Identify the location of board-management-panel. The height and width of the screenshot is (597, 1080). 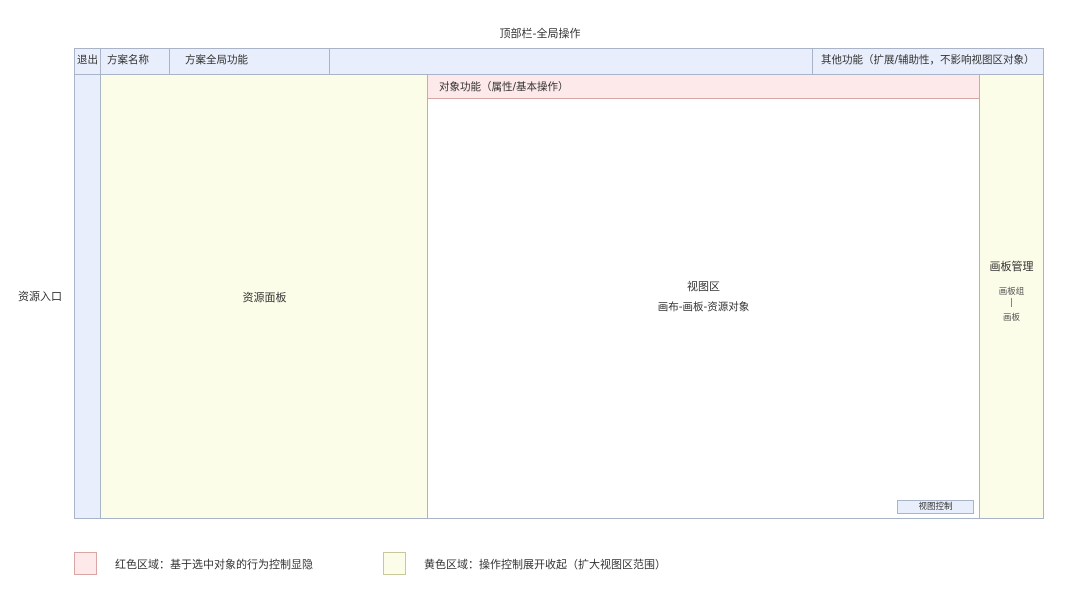
(1011, 297).